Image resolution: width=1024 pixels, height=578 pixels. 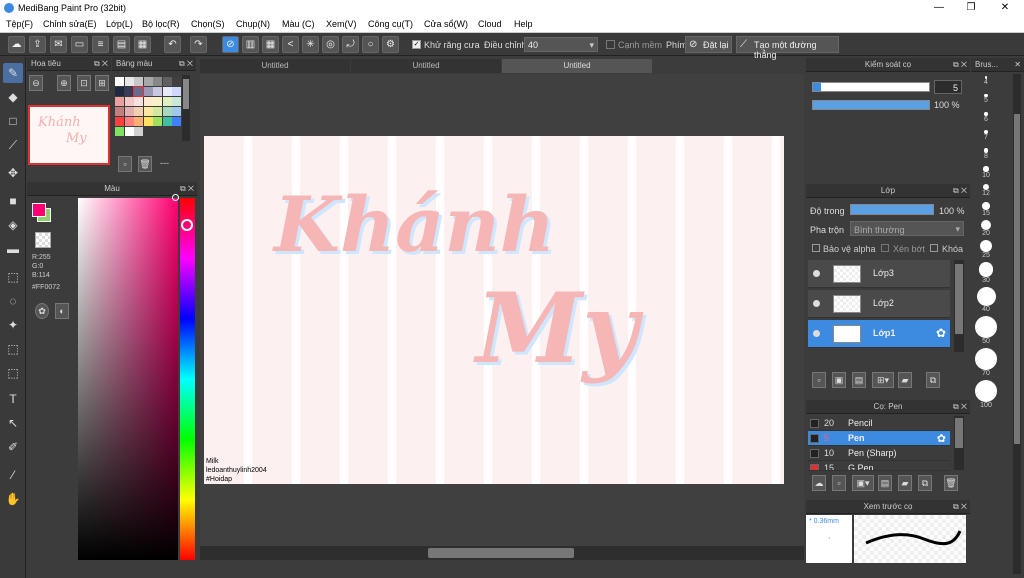 I want to click on add-brush-menu-icon: ▣▾, so click(x=863, y=483).